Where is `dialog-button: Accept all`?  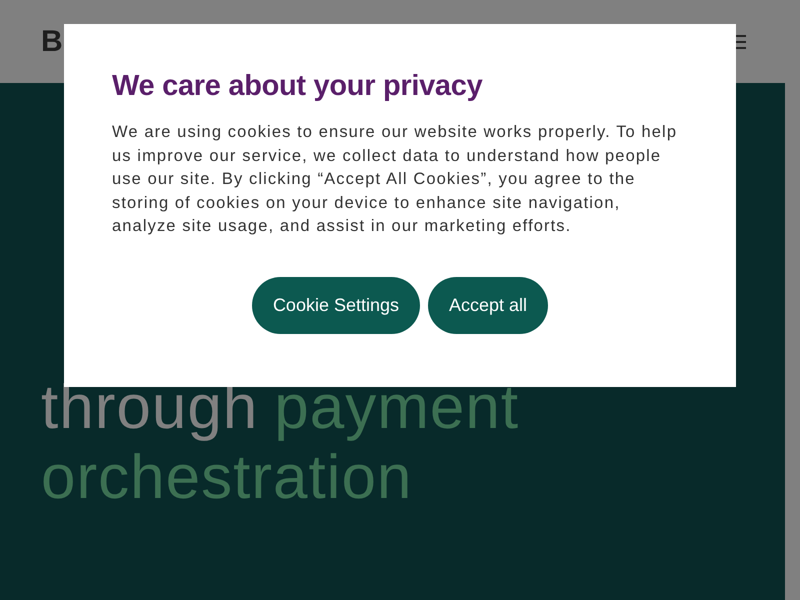 dialog-button: Accept all is located at coordinates (488, 305).